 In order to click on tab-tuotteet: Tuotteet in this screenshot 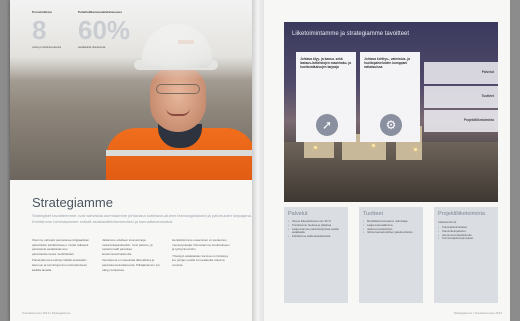, I will do `click(461, 97)`.